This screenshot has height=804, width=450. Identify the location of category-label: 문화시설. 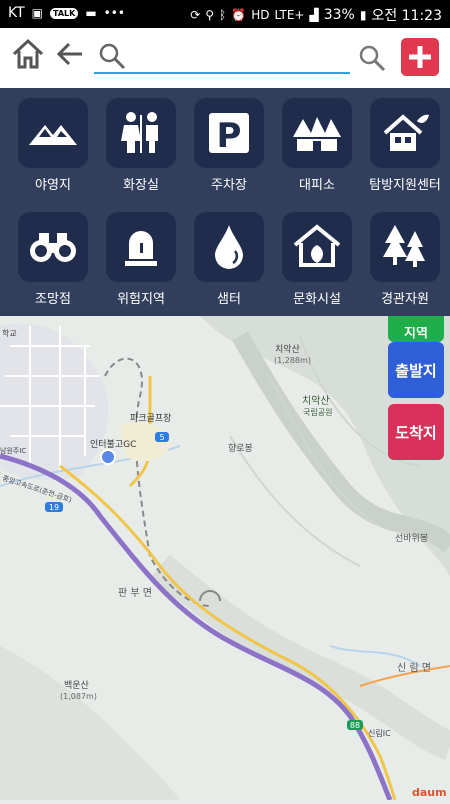
(317, 299).